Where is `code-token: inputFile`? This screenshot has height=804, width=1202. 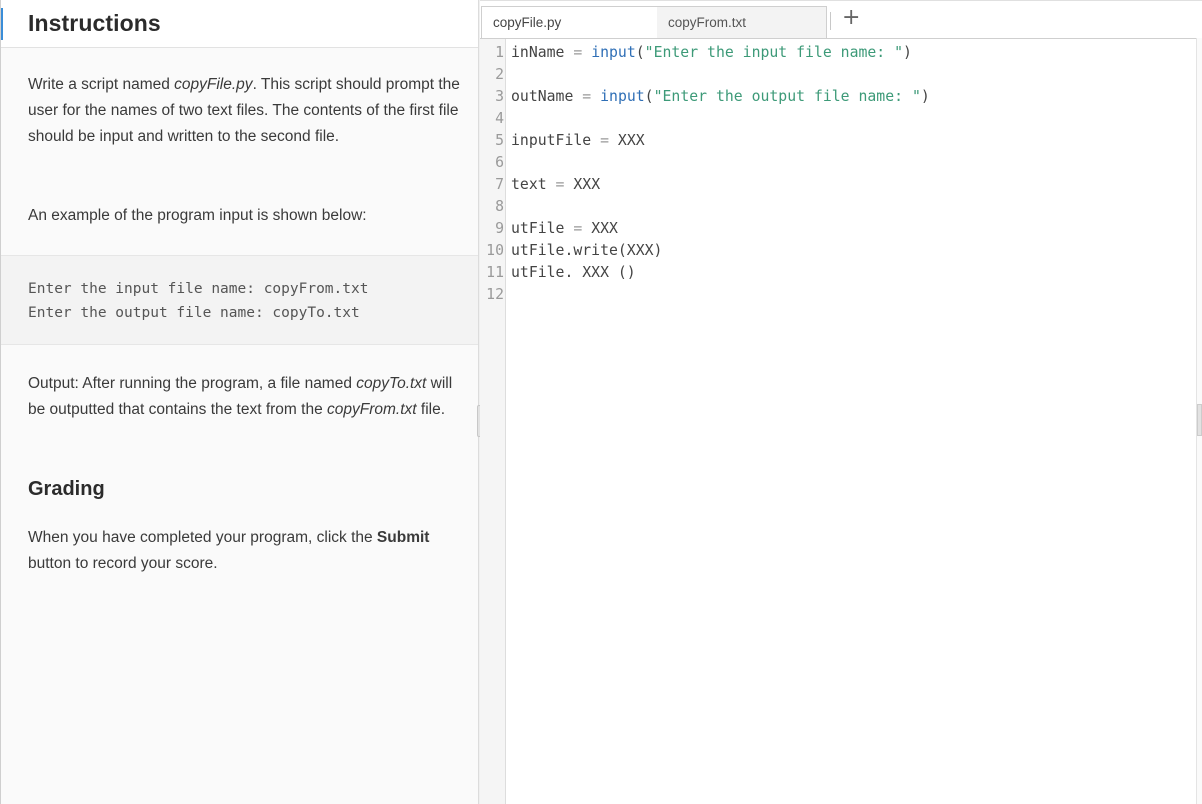 code-token: inputFile is located at coordinates (556, 140).